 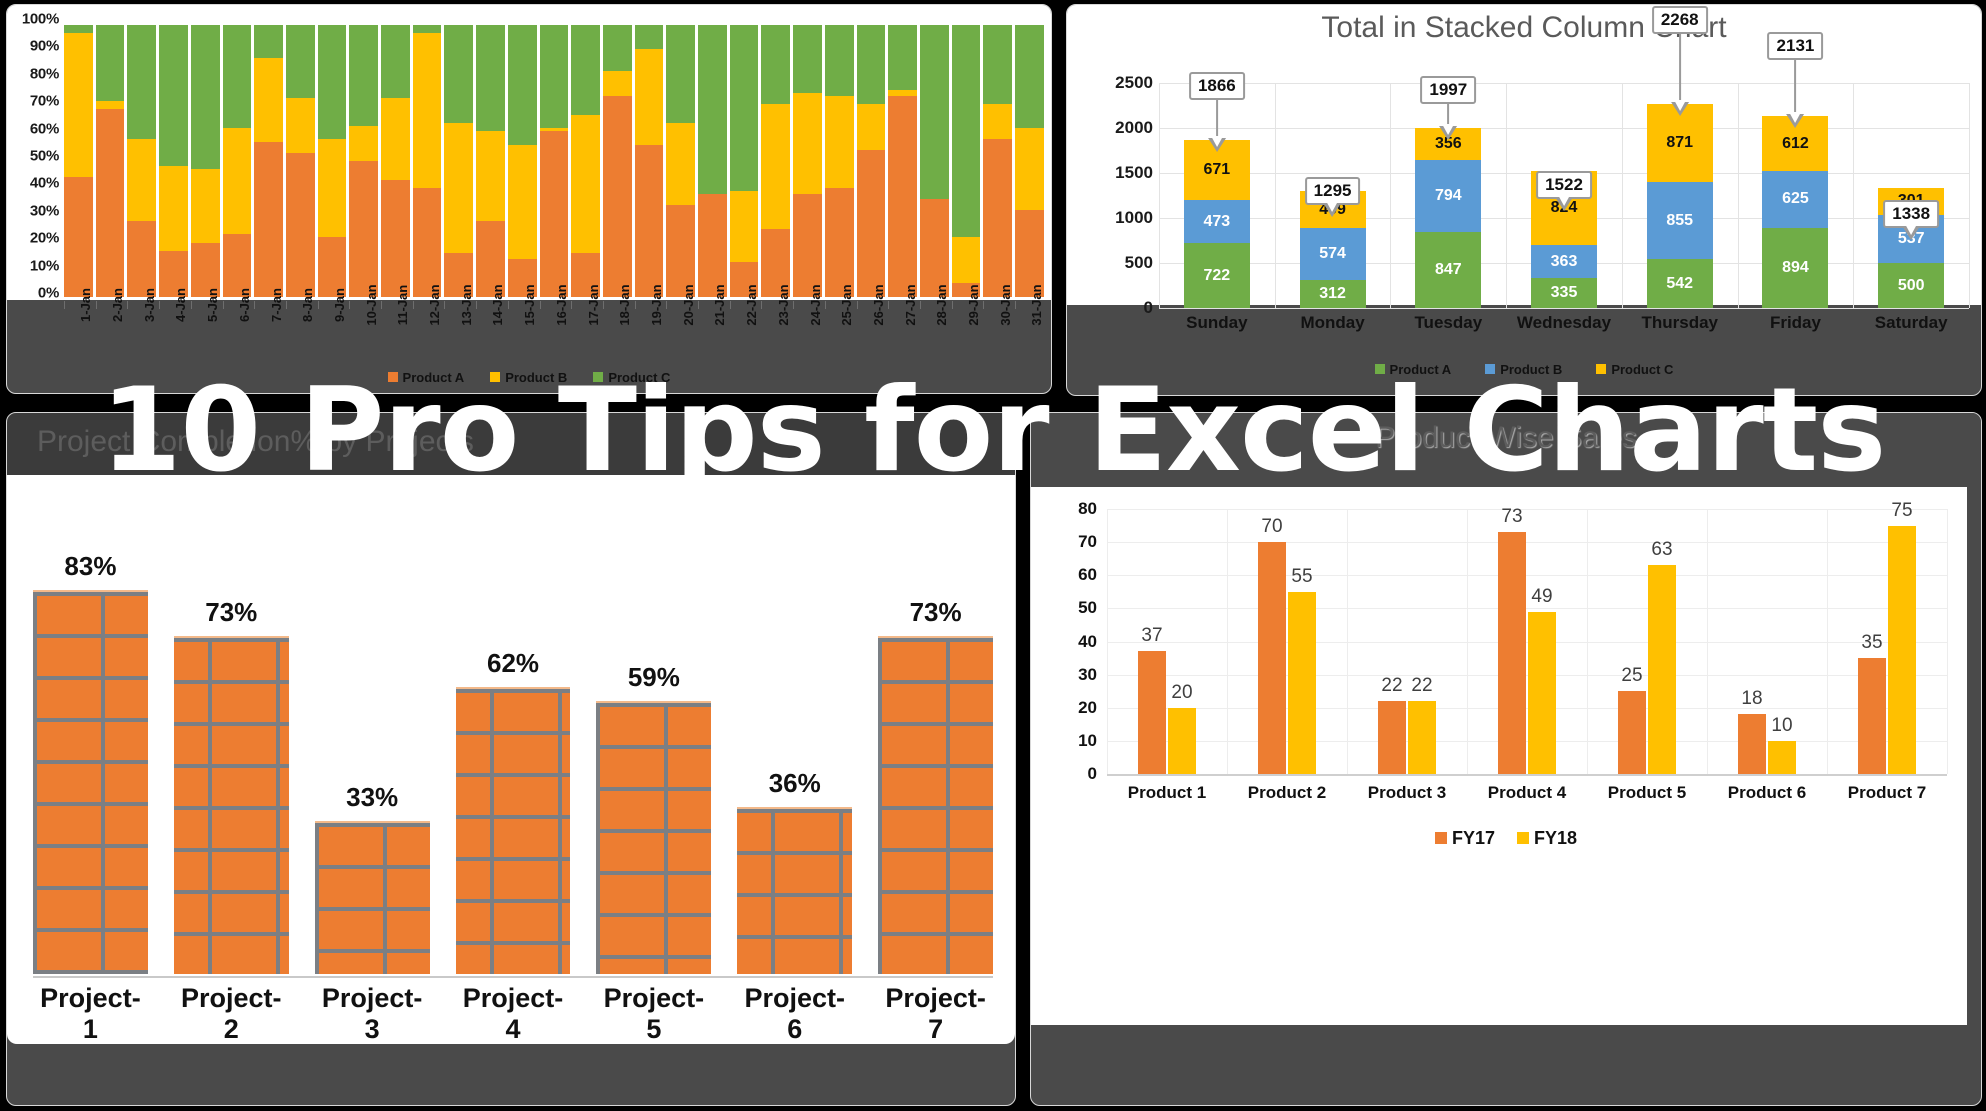 I want to click on column-group: 356 794 847 1997, so click(x=1448, y=192).